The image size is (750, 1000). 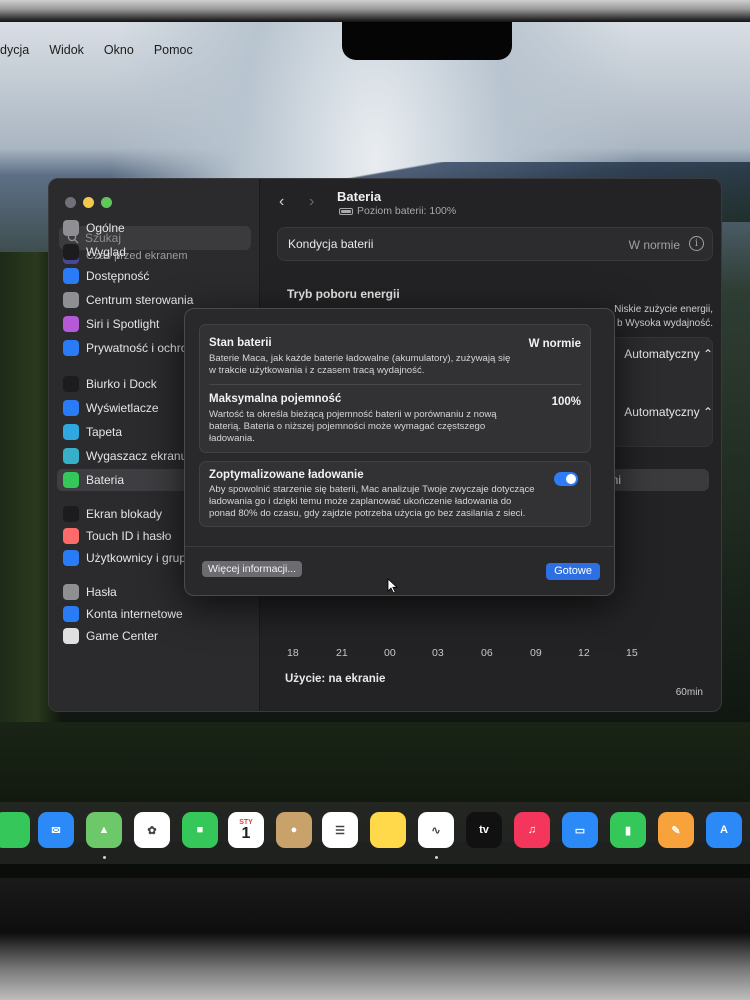 What do you see at coordinates (122, 636) in the screenshot?
I see `sidebar-item-label: Game Center` at bounding box center [122, 636].